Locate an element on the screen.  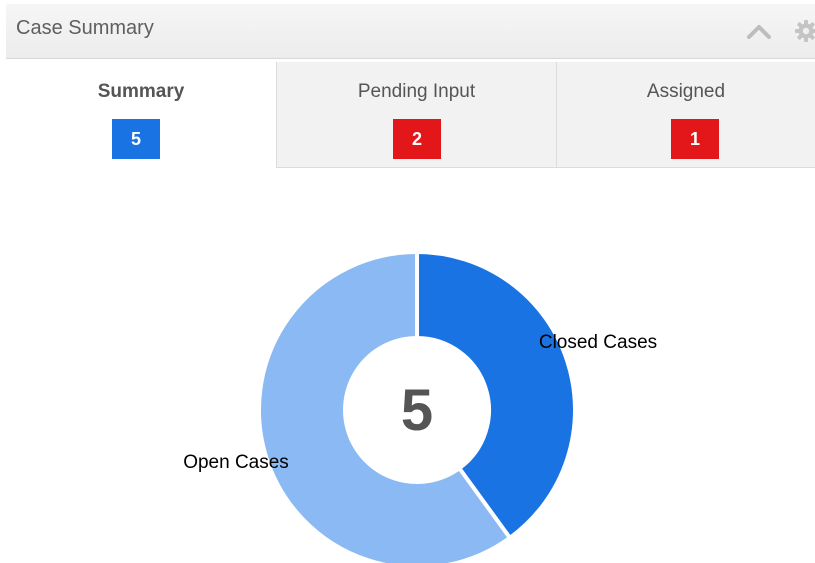
tab-assigned-label: Assigned is located at coordinates (686, 91).